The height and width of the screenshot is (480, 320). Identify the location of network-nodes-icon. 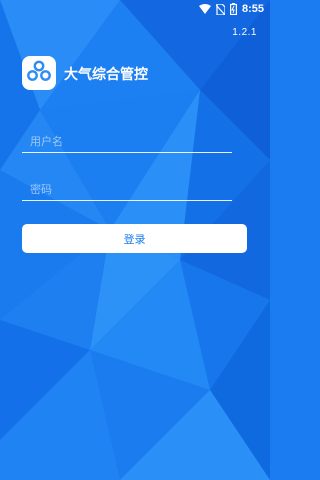
(39, 73).